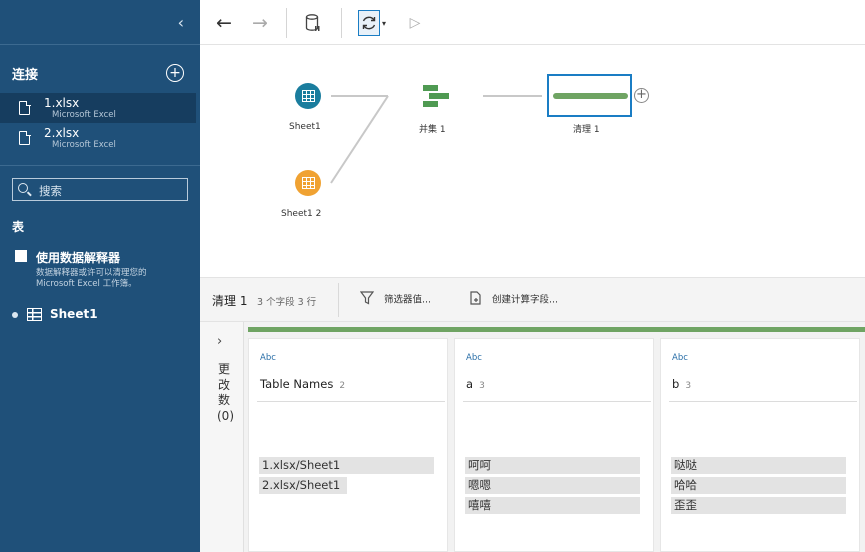 The width and height of the screenshot is (865, 552). I want to click on value-bar: 嗯嗯, so click(552, 485).